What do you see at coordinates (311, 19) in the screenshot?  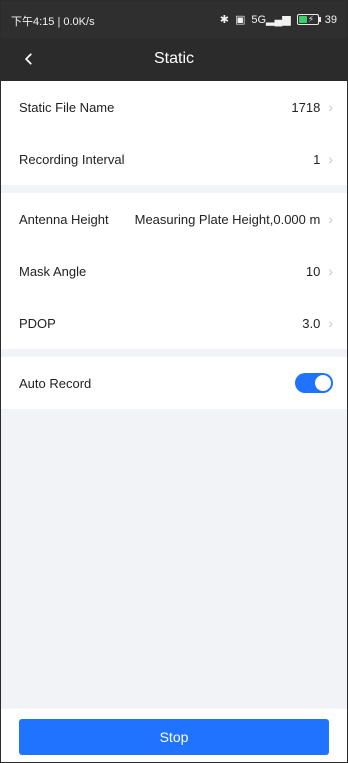 I see `charging-icon: ⚡` at bounding box center [311, 19].